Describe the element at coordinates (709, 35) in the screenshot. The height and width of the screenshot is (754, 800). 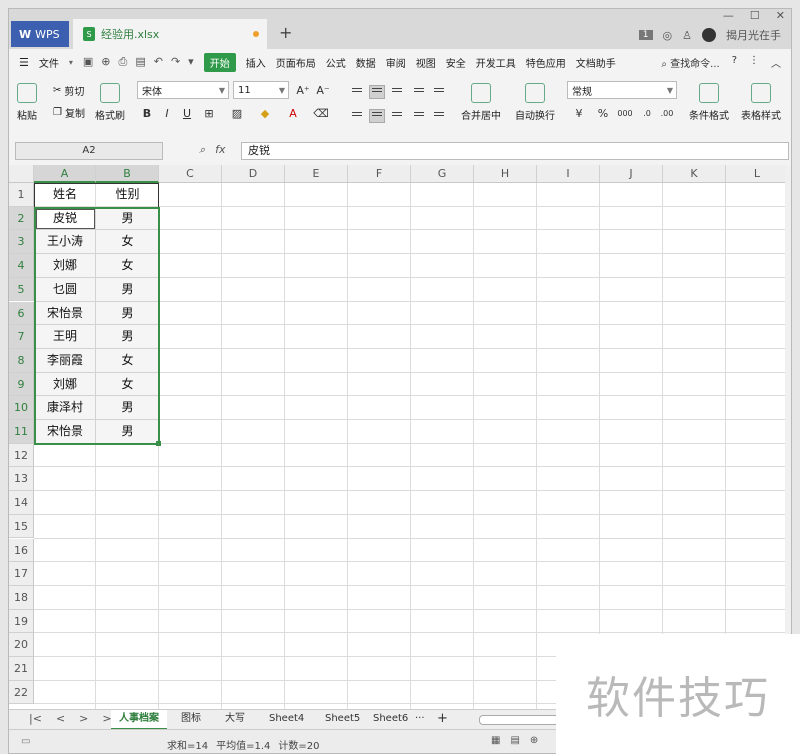
I see `avatar` at that location.